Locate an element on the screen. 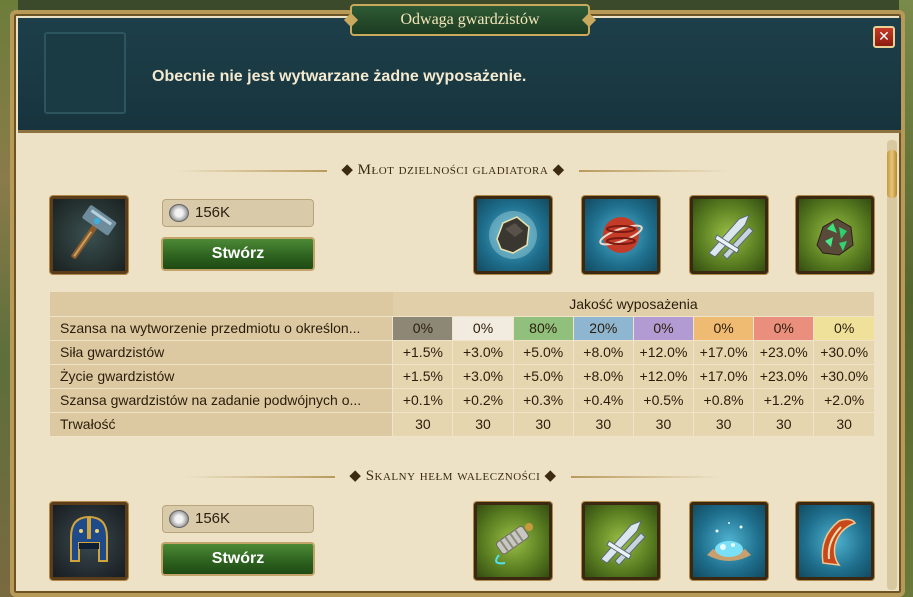 The image size is (913, 597). window-title: Odwaga gwardzistów is located at coordinates (470, 20).